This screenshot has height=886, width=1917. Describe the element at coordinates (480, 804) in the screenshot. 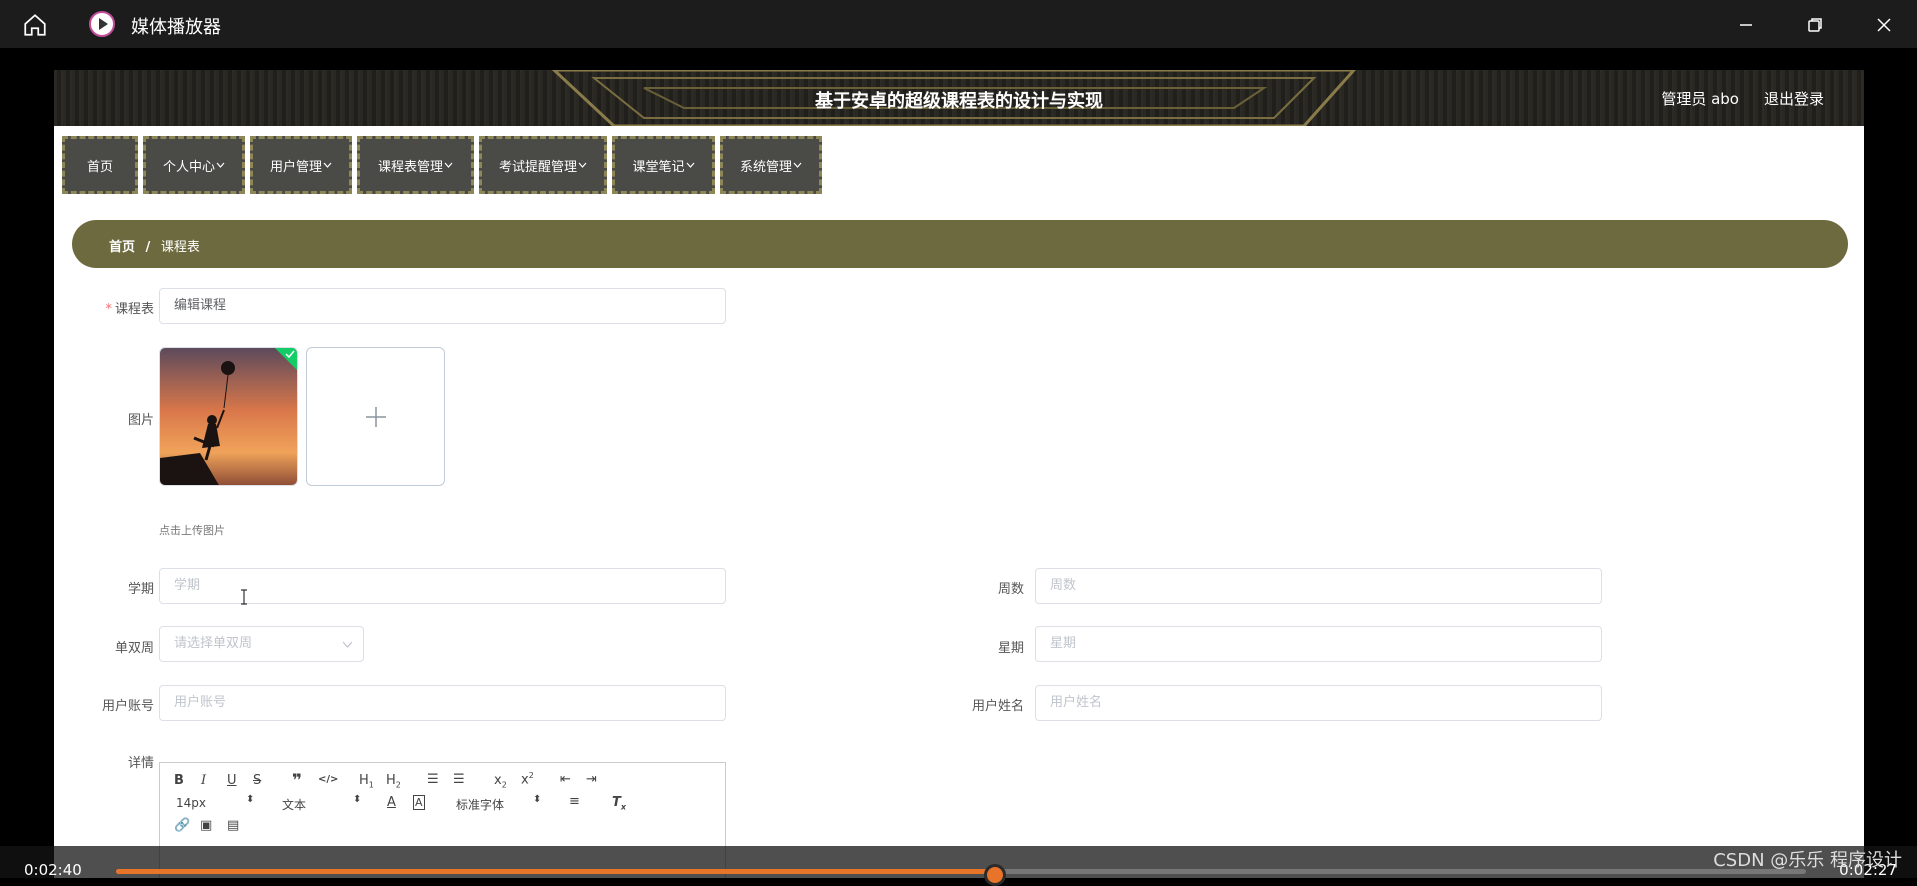

I see `font-select: 标准字体` at that location.